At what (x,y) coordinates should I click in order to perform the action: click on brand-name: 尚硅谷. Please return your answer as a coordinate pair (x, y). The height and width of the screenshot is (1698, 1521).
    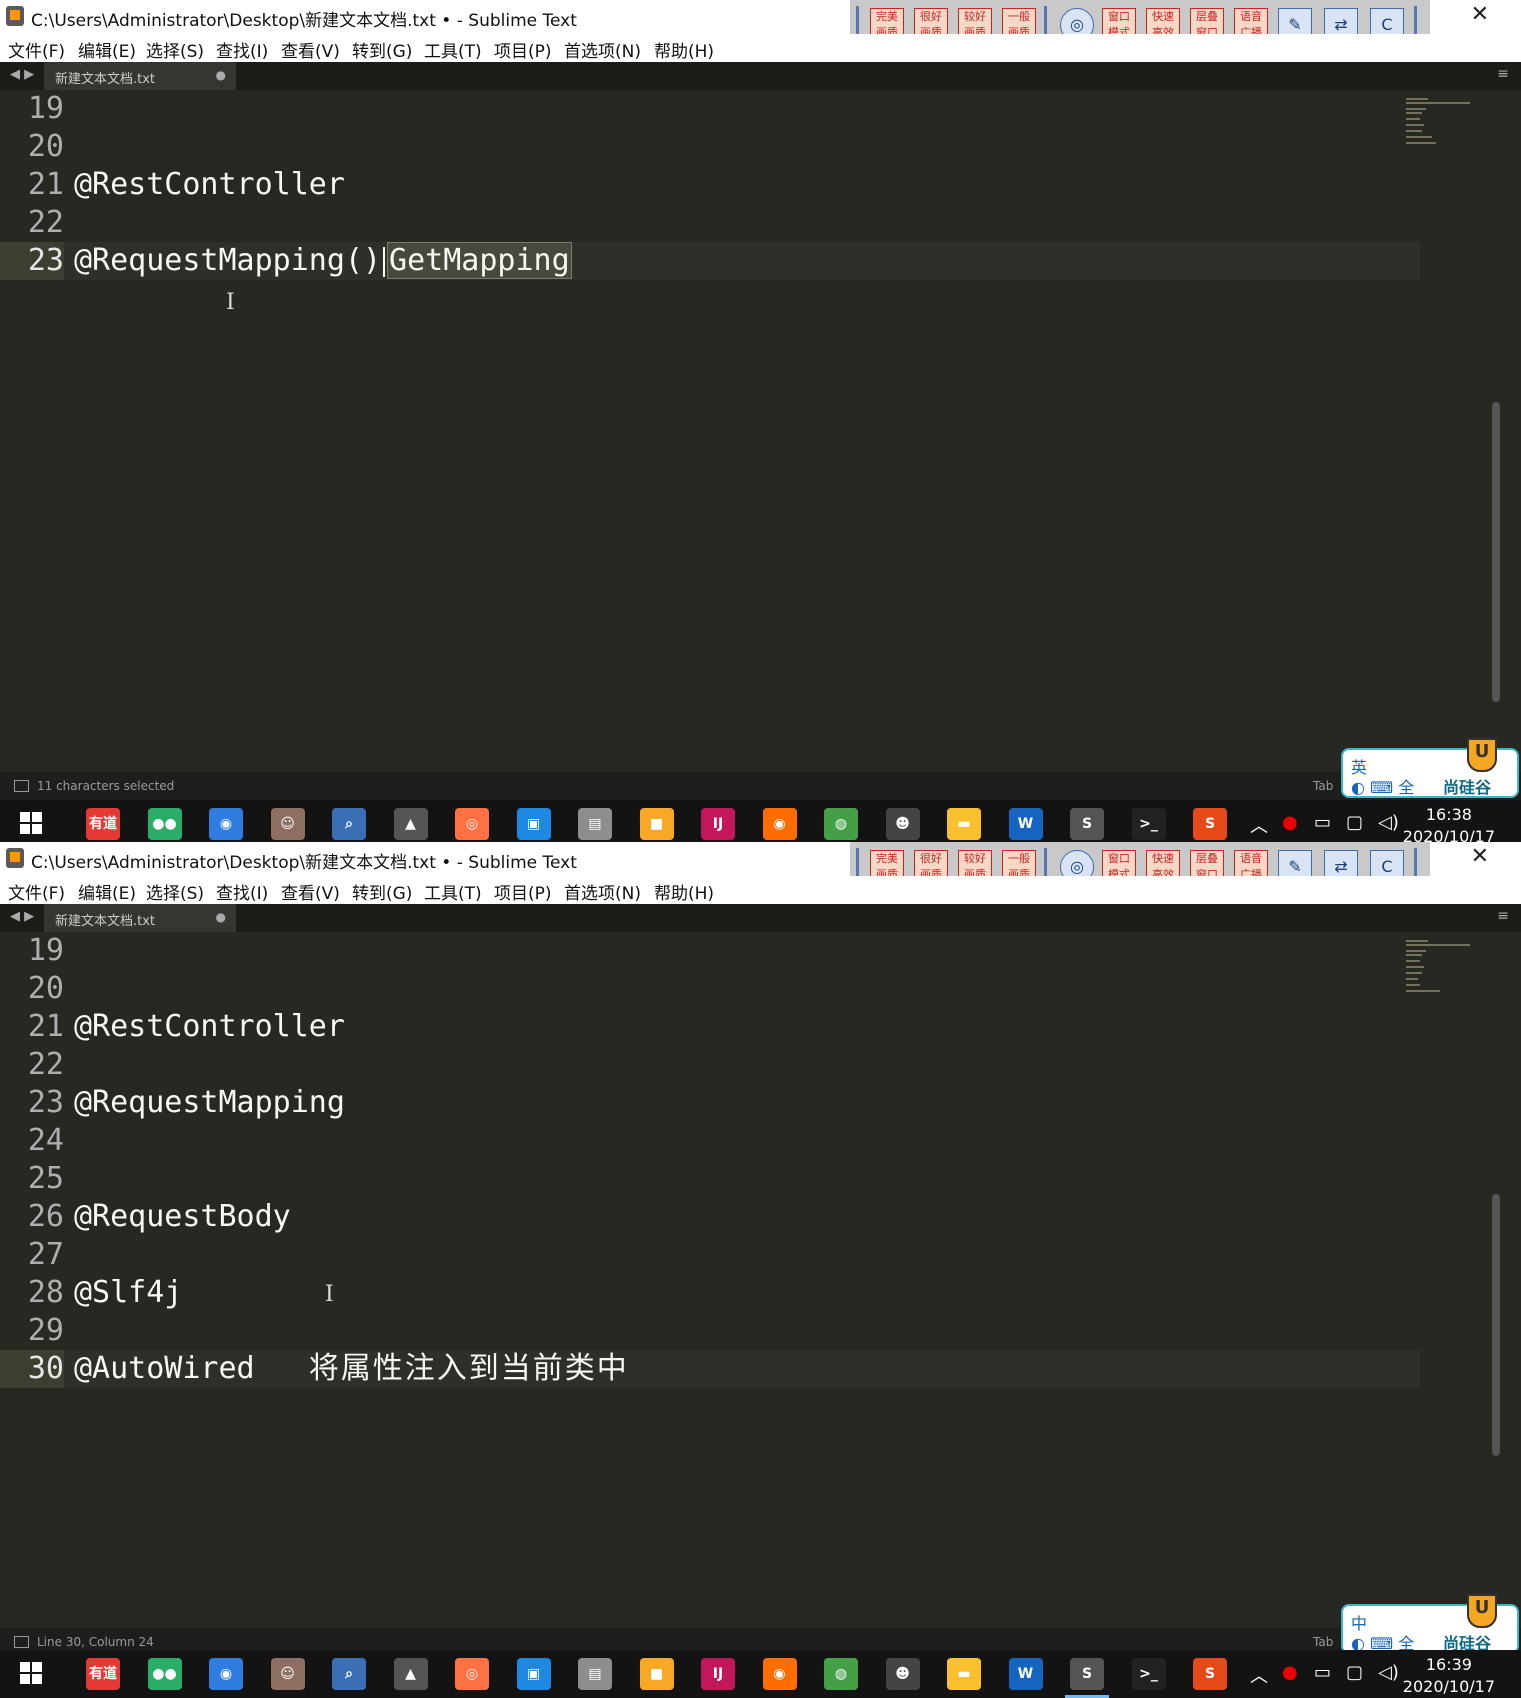
    Looking at the image, I should click on (1467, 787).